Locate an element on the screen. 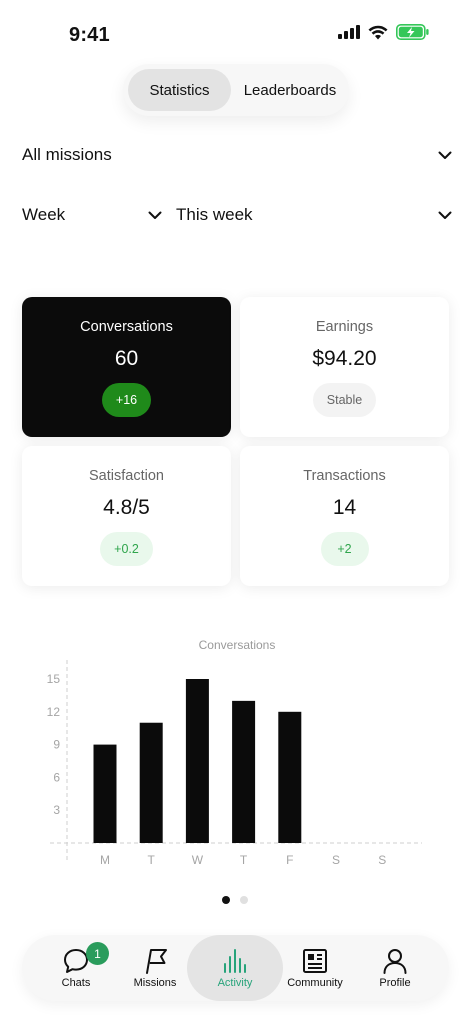 The width and height of the screenshot is (471, 1024). card-label: Transactions is located at coordinates (344, 476).